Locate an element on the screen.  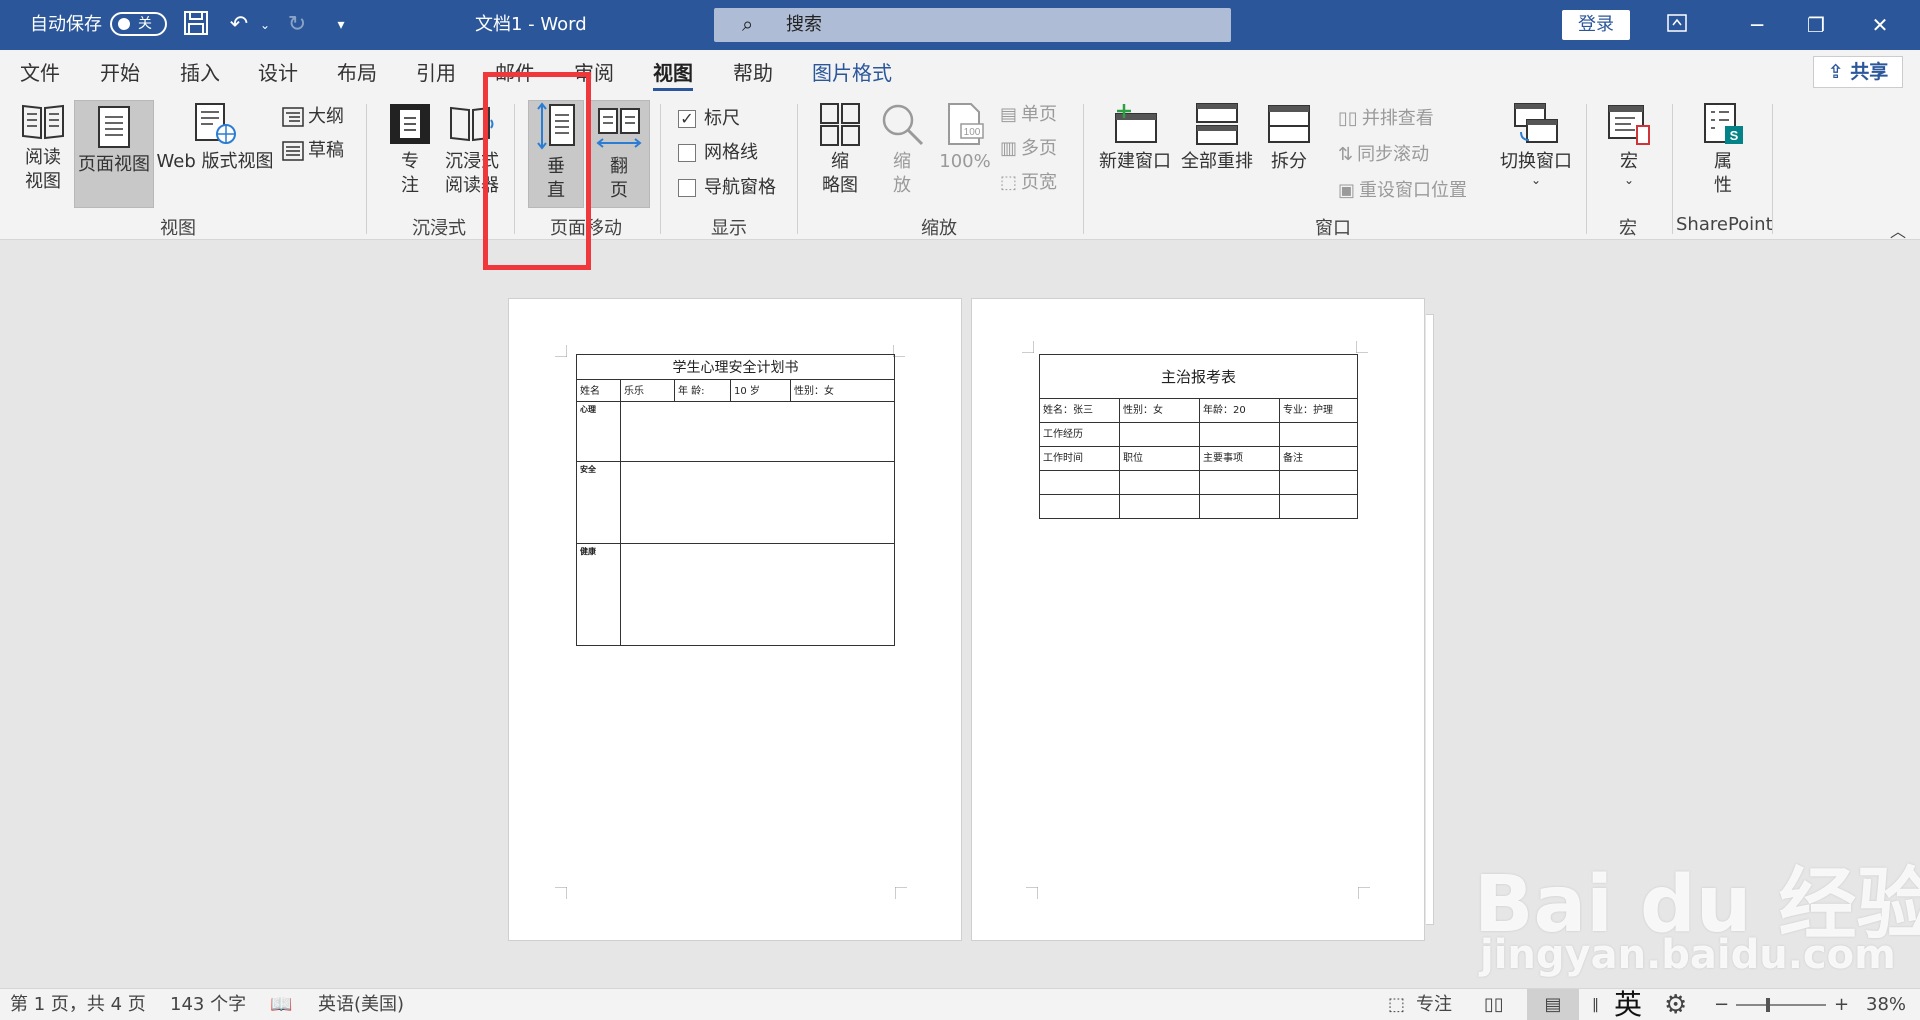
autosave-label: 自动保存 is located at coordinates (66, 24).